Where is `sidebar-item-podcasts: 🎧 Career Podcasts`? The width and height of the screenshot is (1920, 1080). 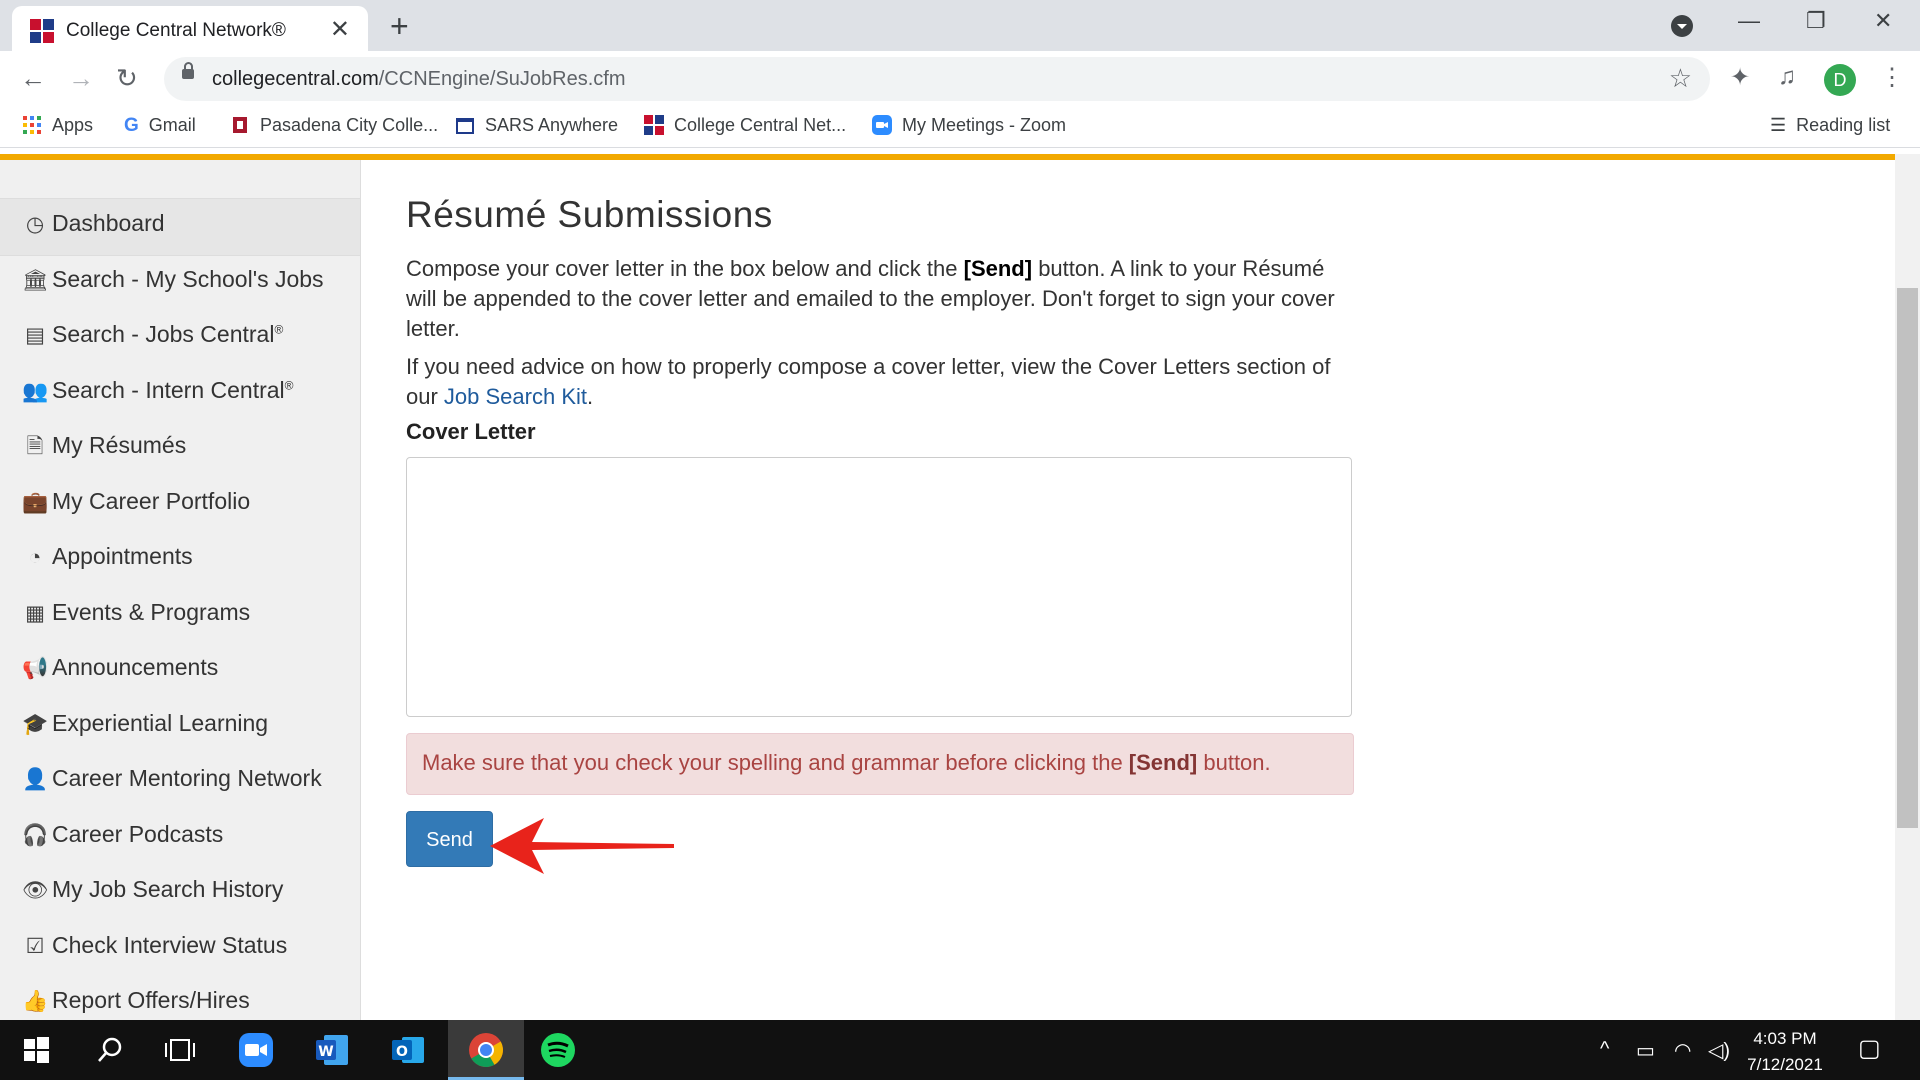 sidebar-item-podcasts: 🎧 Career Podcasts is located at coordinates (122, 834).